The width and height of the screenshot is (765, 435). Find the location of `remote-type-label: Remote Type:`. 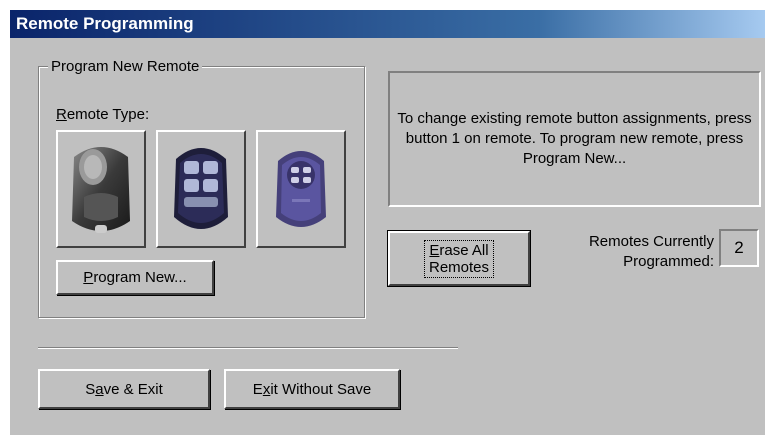

remote-type-label: Remote Type: is located at coordinates (103, 114).